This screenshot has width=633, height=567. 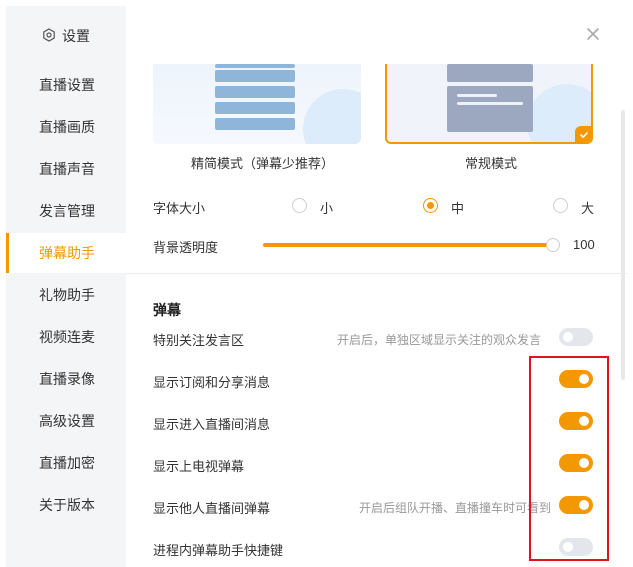 I want to click on special-follow-area-desc: 开启后，单独区域显示关注的观众发言, so click(x=438, y=340).